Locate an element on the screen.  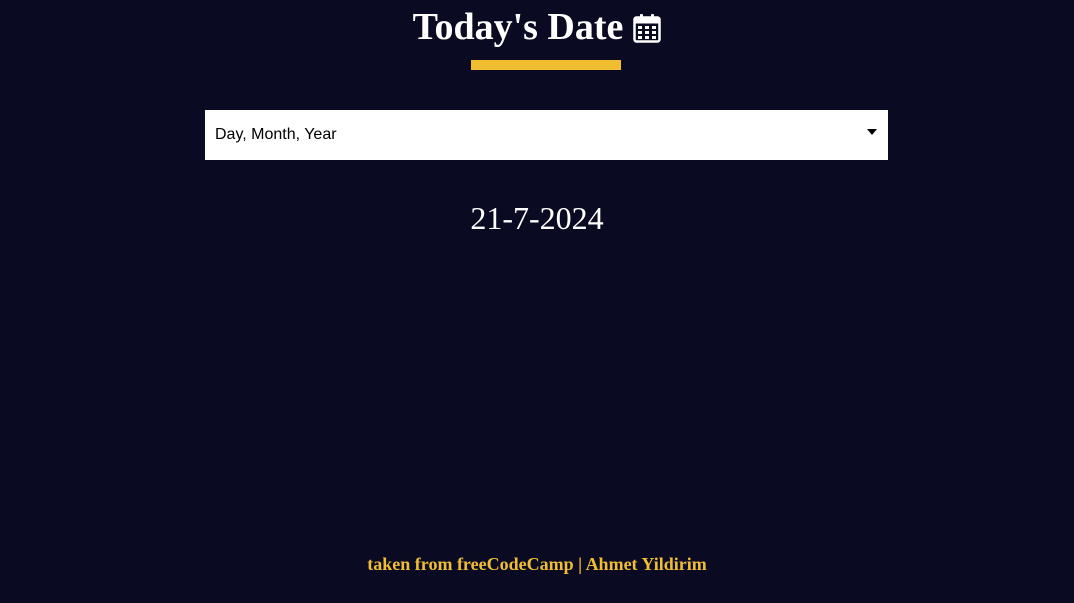
date-format-selected-value: Day, Month, Year is located at coordinates (276, 134).